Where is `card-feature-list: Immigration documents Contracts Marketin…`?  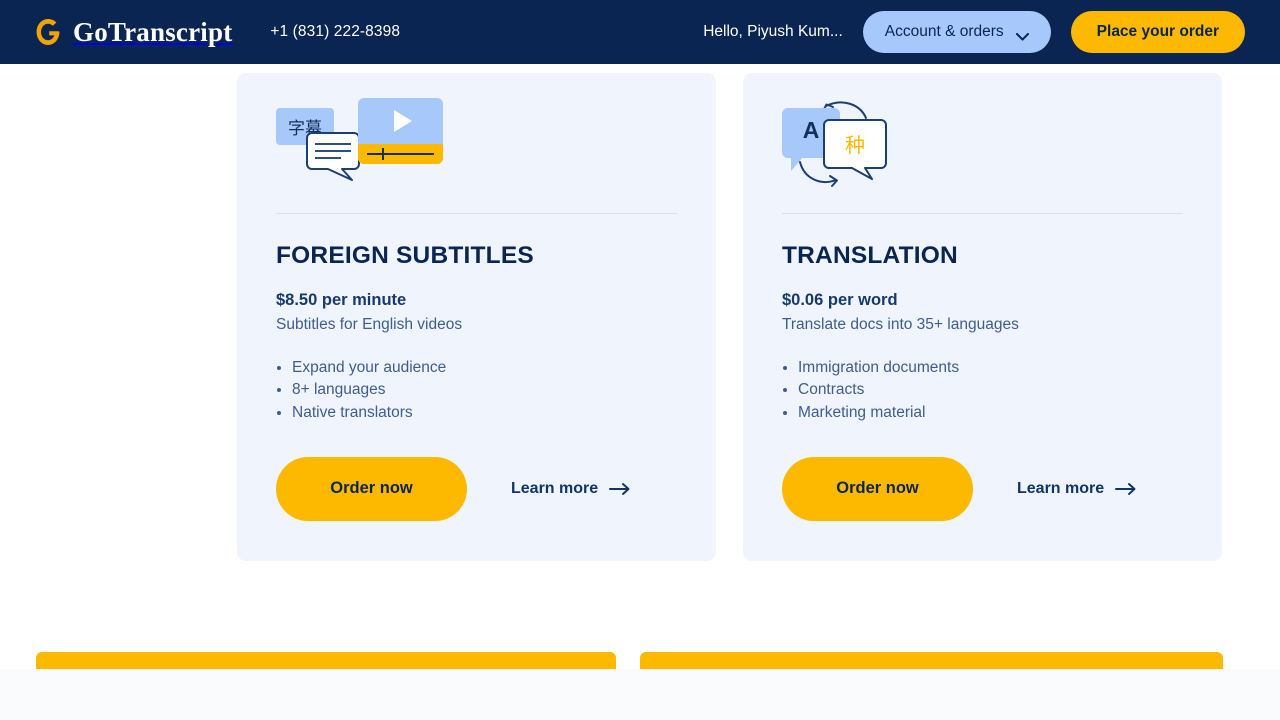
card-feature-list: Immigration documents Contracts Marketin… is located at coordinates (982, 390).